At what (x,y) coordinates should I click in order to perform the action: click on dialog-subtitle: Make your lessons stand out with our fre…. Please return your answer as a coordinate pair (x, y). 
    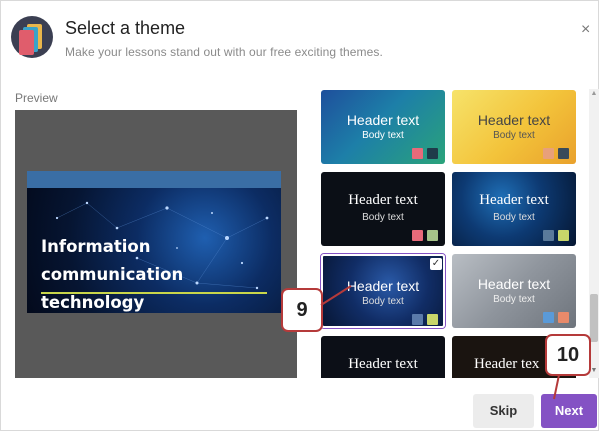
    Looking at the image, I should click on (224, 52).